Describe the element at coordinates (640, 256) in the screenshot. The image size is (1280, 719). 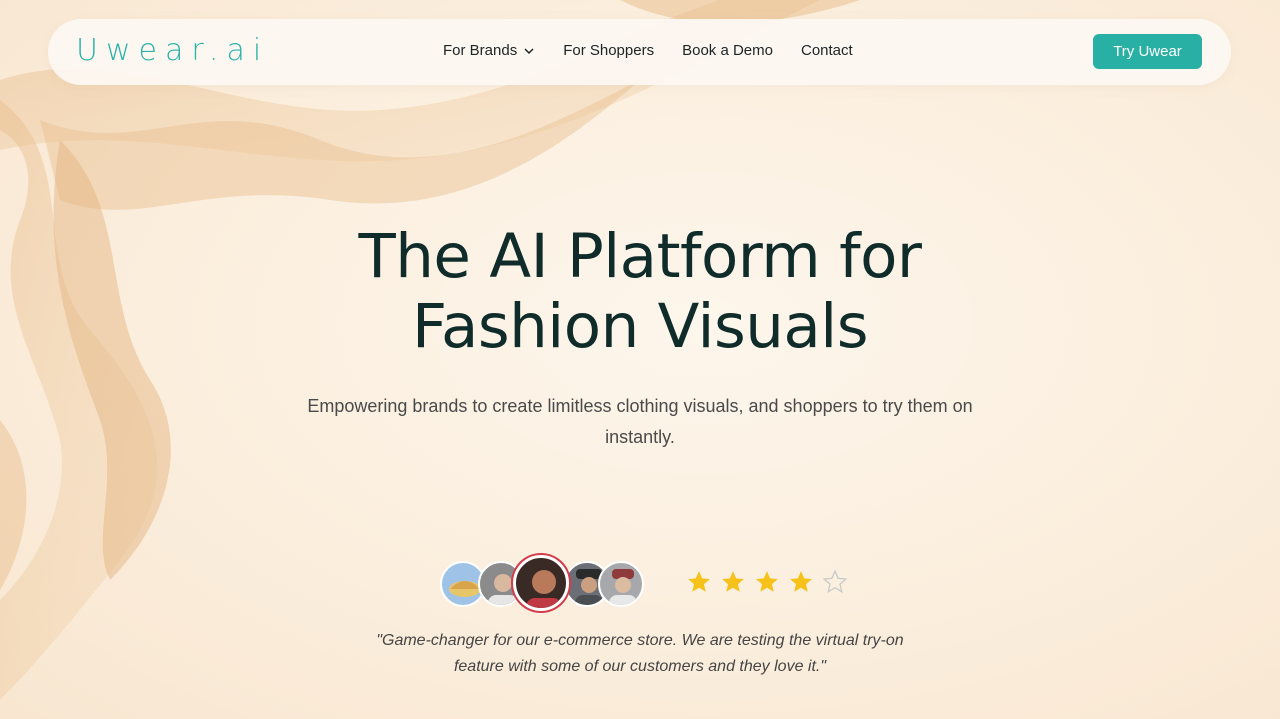
I see `hero-title-line1: The AI Platform for` at that location.